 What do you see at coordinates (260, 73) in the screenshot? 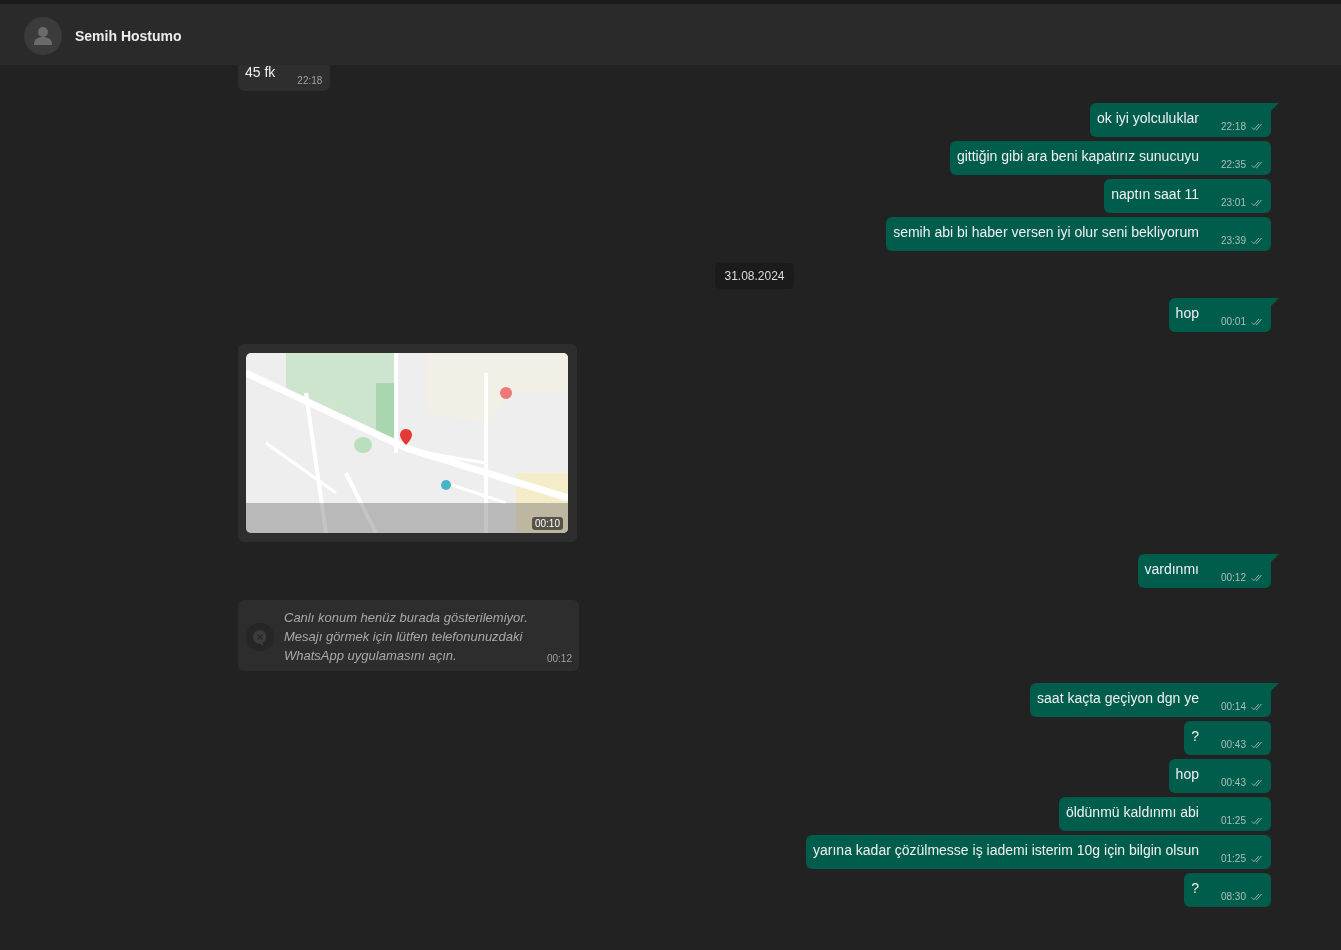
I see `message-text: 45 fk` at bounding box center [260, 73].